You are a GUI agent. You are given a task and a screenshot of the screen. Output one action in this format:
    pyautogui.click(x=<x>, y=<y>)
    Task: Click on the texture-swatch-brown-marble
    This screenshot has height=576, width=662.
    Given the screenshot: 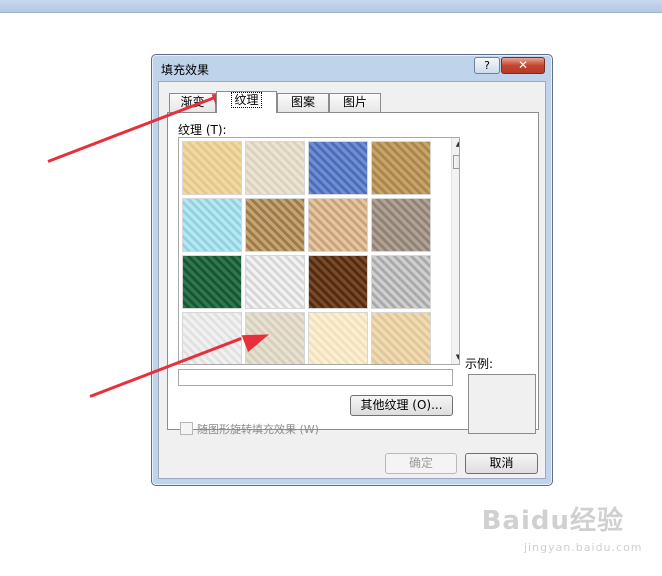 What is the action you would take?
    pyautogui.click(x=338, y=282)
    